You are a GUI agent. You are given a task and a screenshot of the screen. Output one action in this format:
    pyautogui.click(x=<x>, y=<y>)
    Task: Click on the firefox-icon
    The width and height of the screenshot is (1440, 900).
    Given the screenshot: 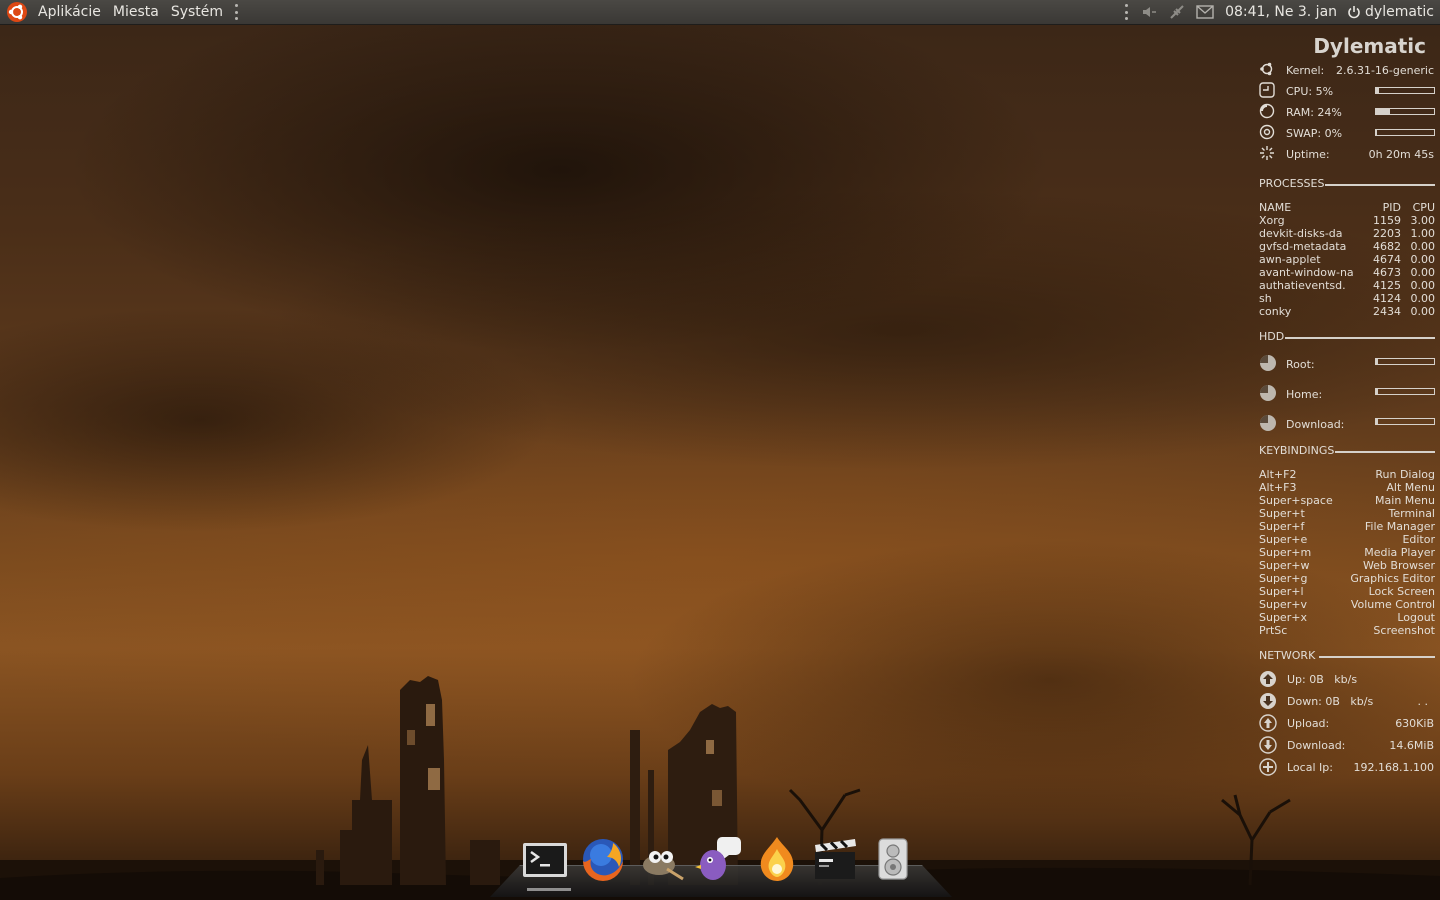 What is the action you would take?
    pyautogui.click(x=603, y=860)
    